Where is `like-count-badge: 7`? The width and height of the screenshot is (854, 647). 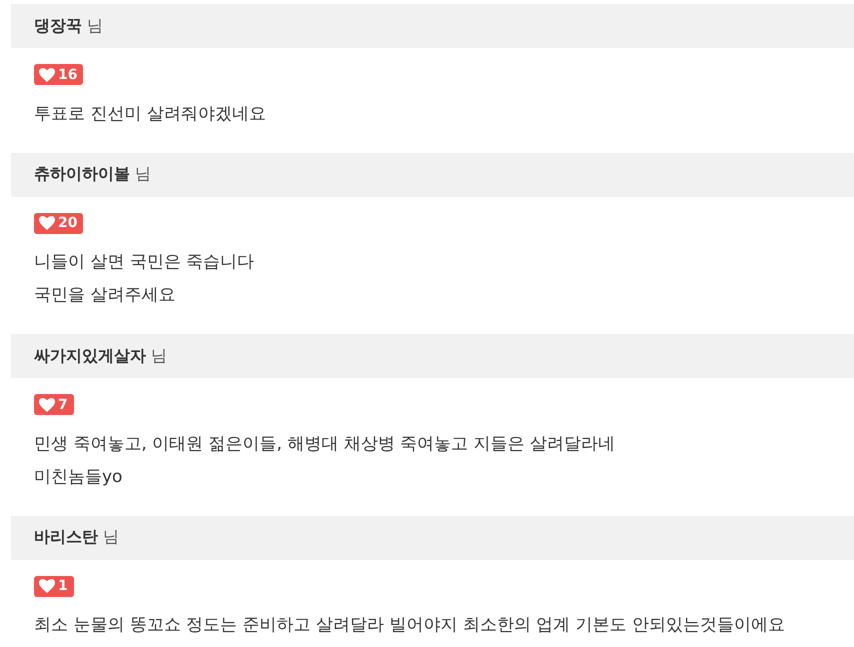
like-count-badge: 7 is located at coordinates (54, 404).